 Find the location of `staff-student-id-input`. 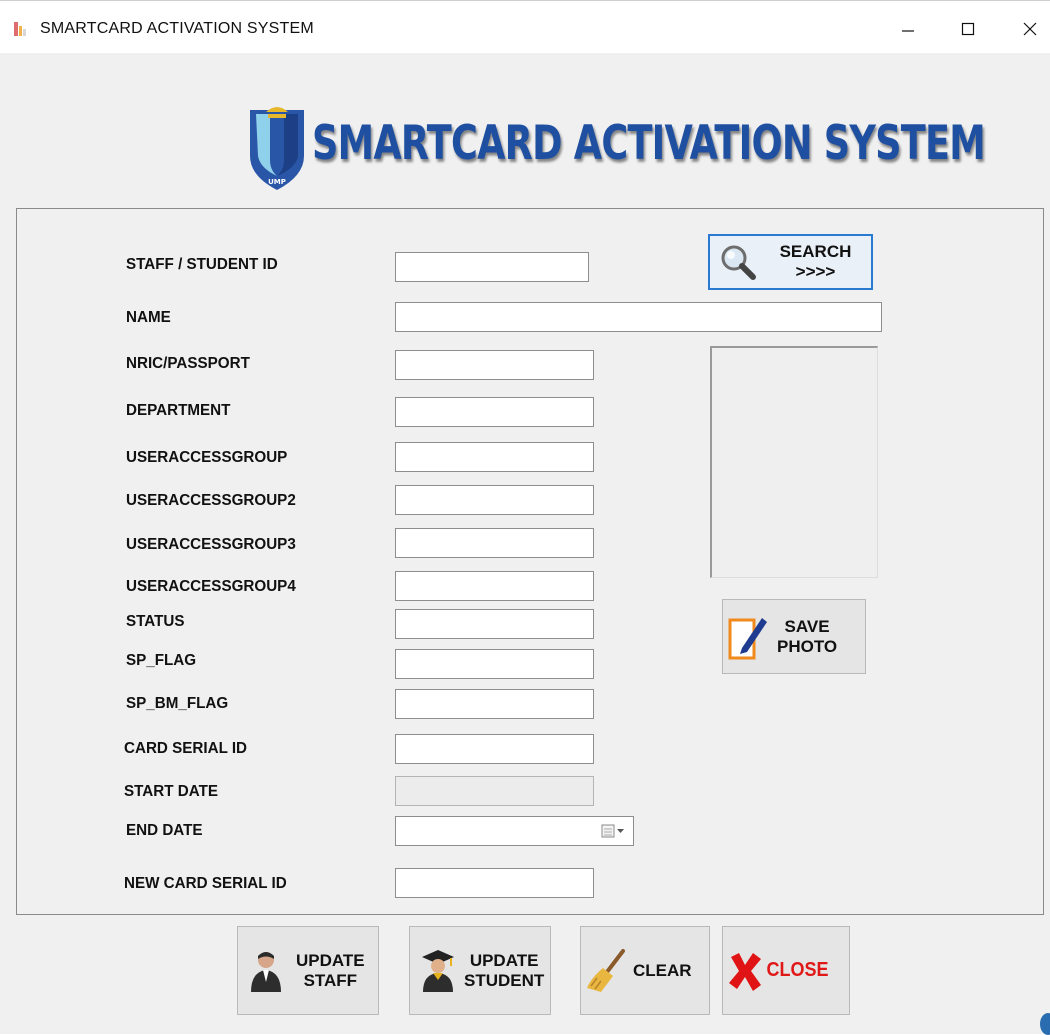

staff-student-id-input is located at coordinates (492, 267).